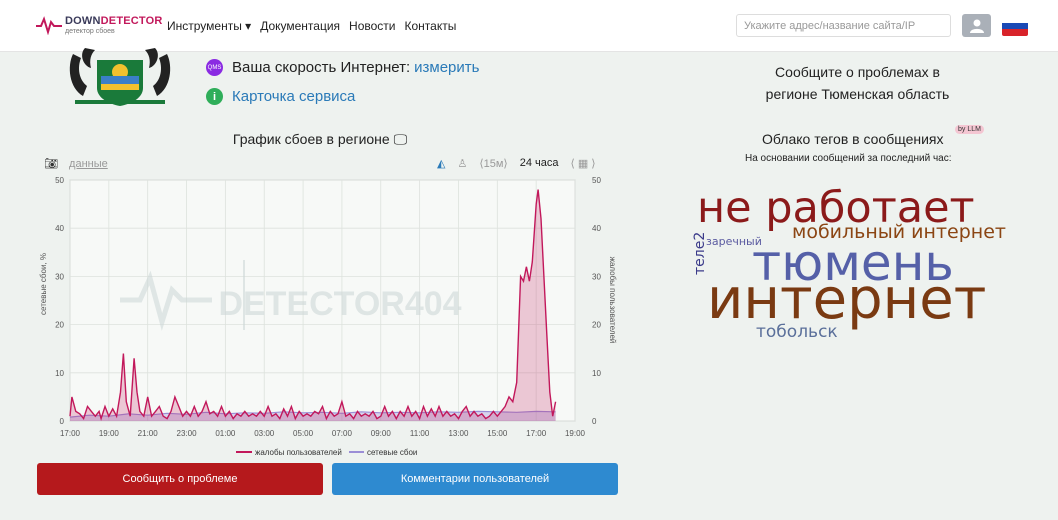 Image resolution: width=1058 pixels, height=520 pixels. What do you see at coordinates (59, 228) in the screenshot?
I see `y-tick-left: 40` at bounding box center [59, 228].